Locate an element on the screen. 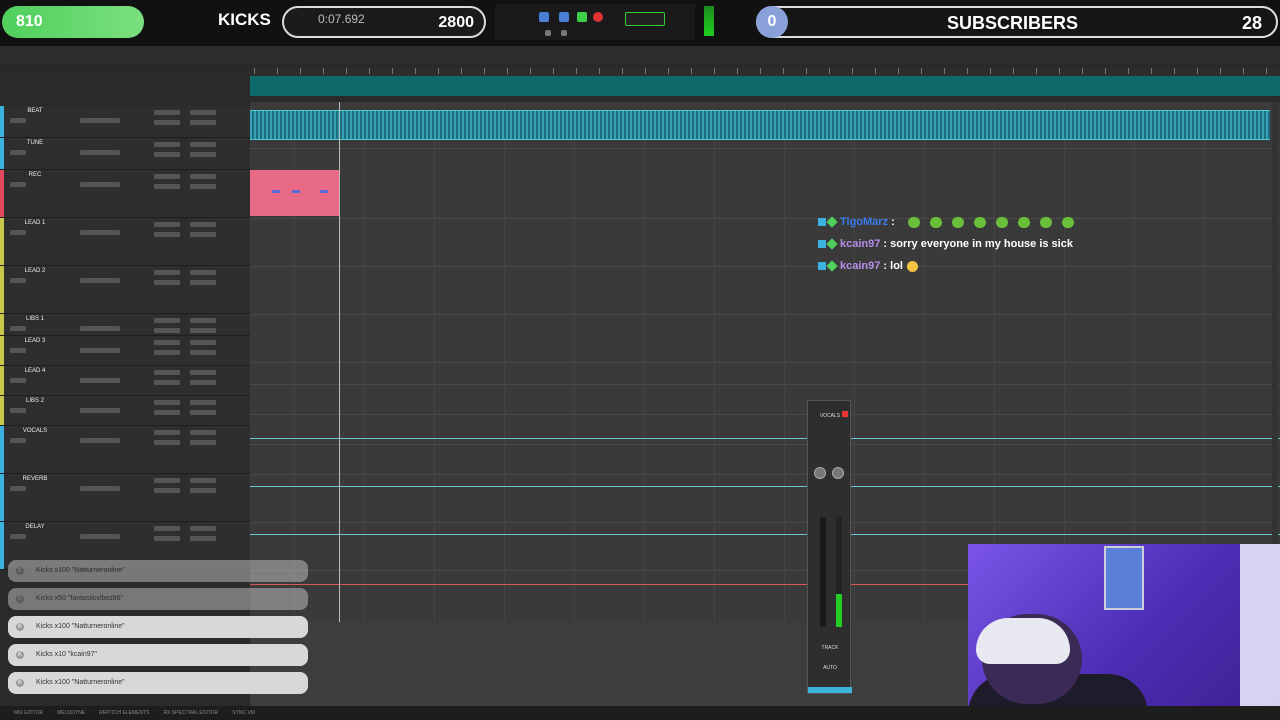 The width and height of the screenshot is (1280, 720). track-name: REVERB is located at coordinates (35, 479).